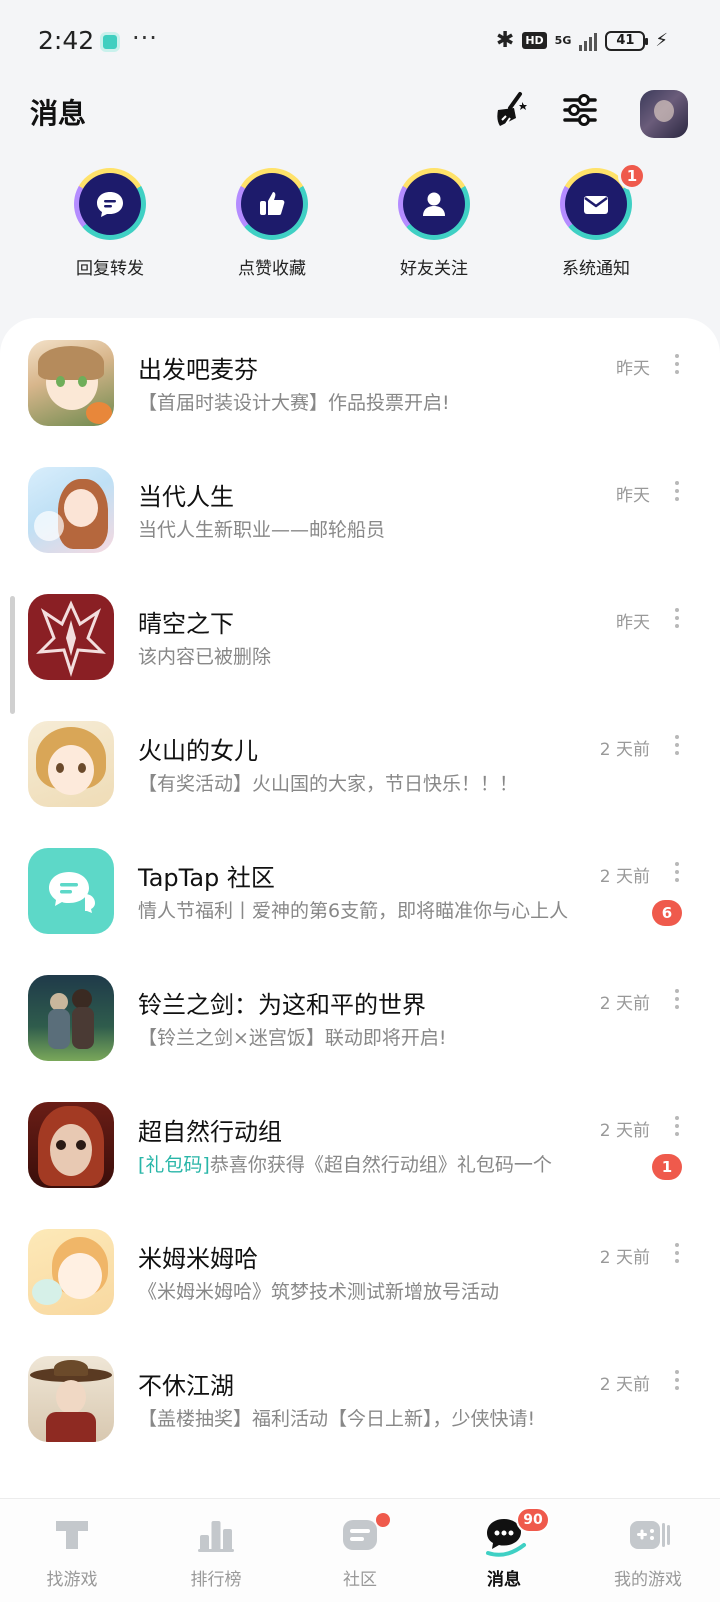 This screenshot has width=720, height=1602. What do you see at coordinates (71, 891) in the screenshot?
I see `taptap-community-icon` at bounding box center [71, 891].